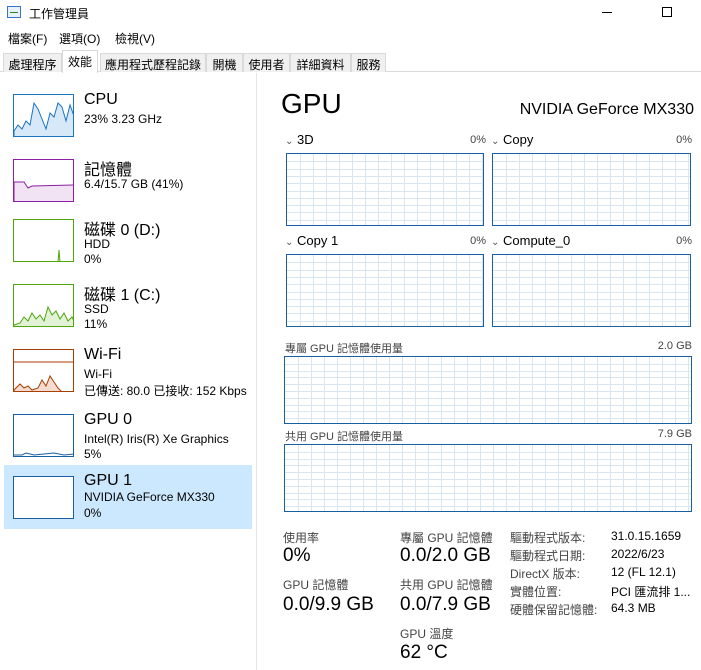 The width and height of the screenshot is (701, 670). What do you see at coordinates (606, 109) in the screenshot?
I see `gpu-model-name: NVIDIA GeForce MX330` at bounding box center [606, 109].